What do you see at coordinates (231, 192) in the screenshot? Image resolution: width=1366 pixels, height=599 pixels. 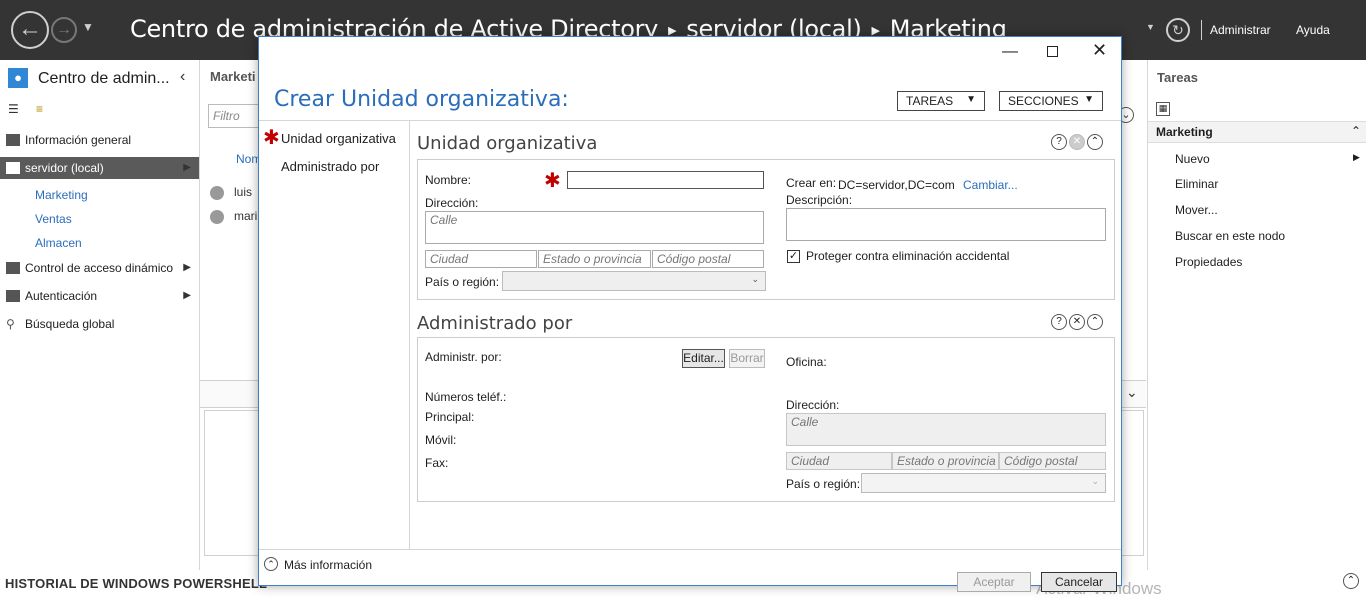 I see `list-item: luis` at bounding box center [231, 192].